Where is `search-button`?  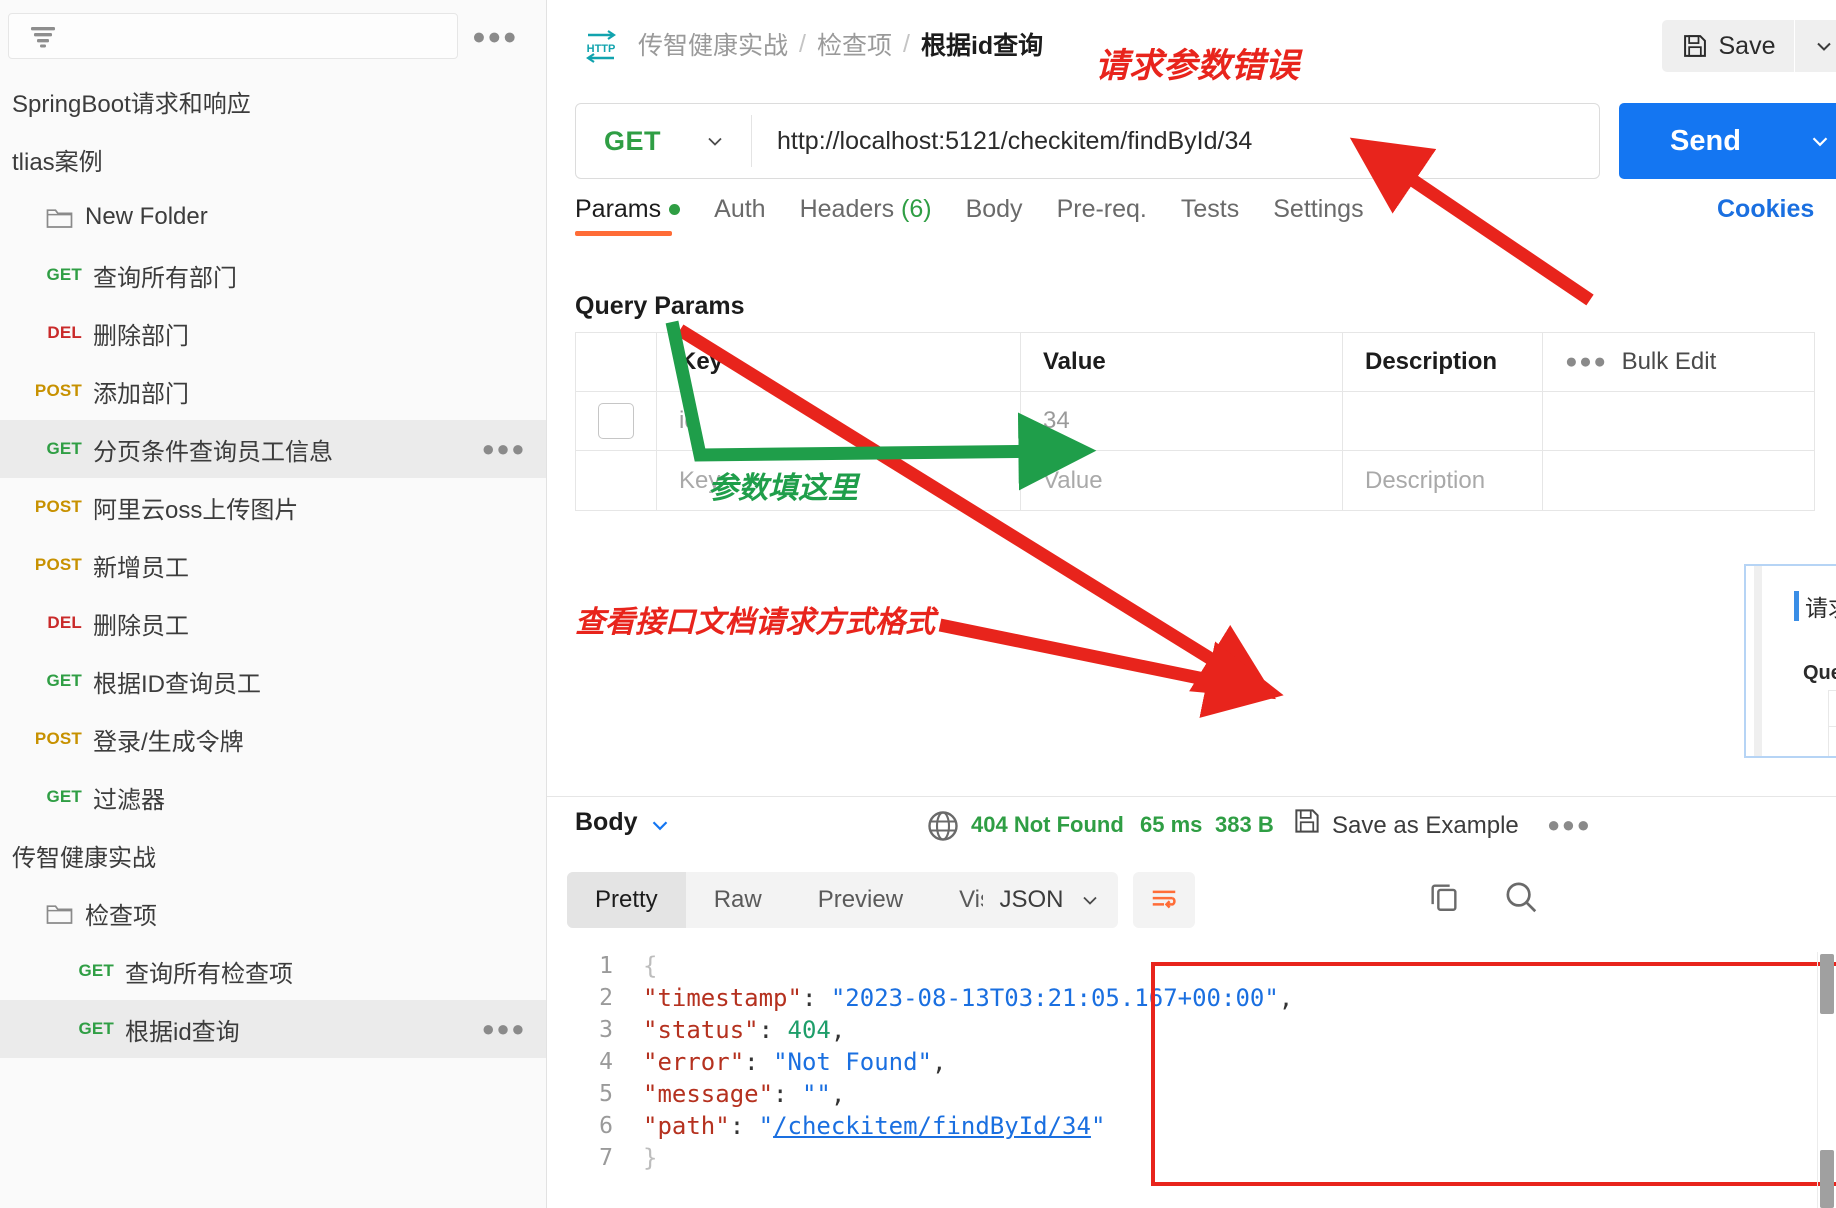 search-button is located at coordinates (1521, 899).